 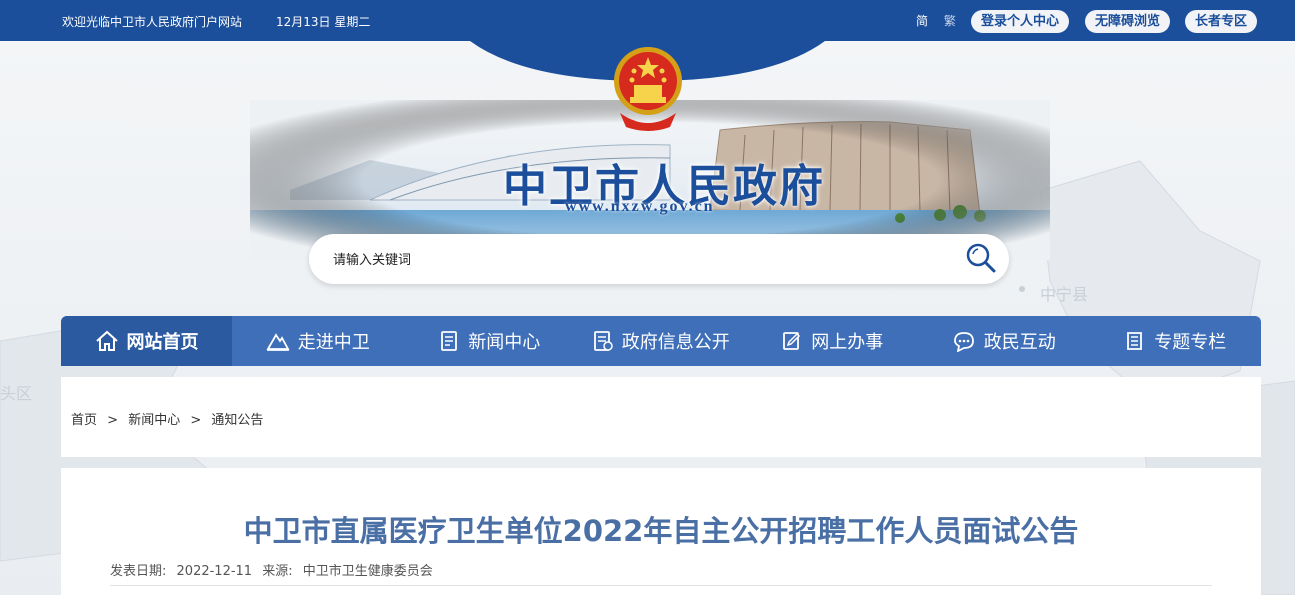 What do you see at coordinates (449, 341) in the screenshot?
I see `news-icon` at bounding box center [449, 341].